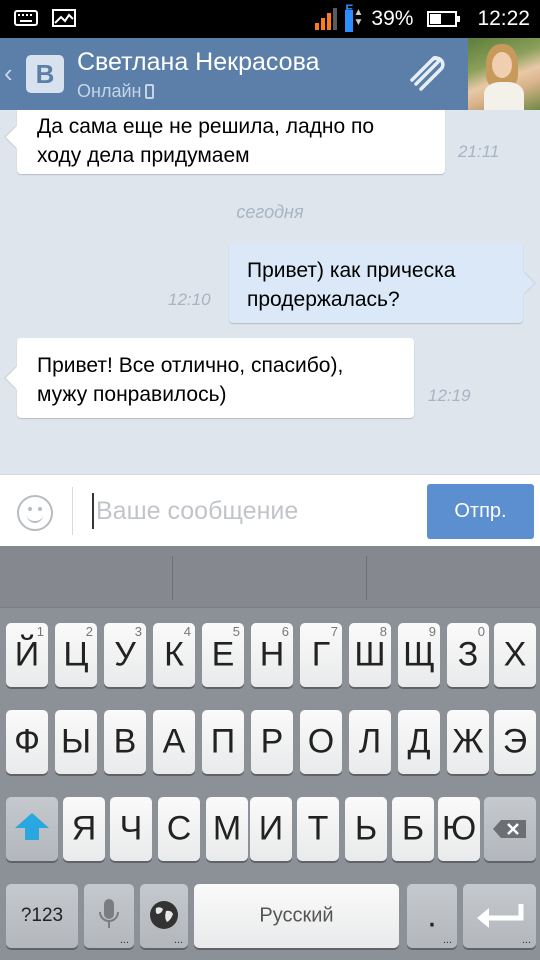 The width and height of the screenshot is (540, 960). What do you see at coordinates (132, 394) in the screenshot?
I see `message-text: мужу понравилось)` at bounding box center [132, 394].